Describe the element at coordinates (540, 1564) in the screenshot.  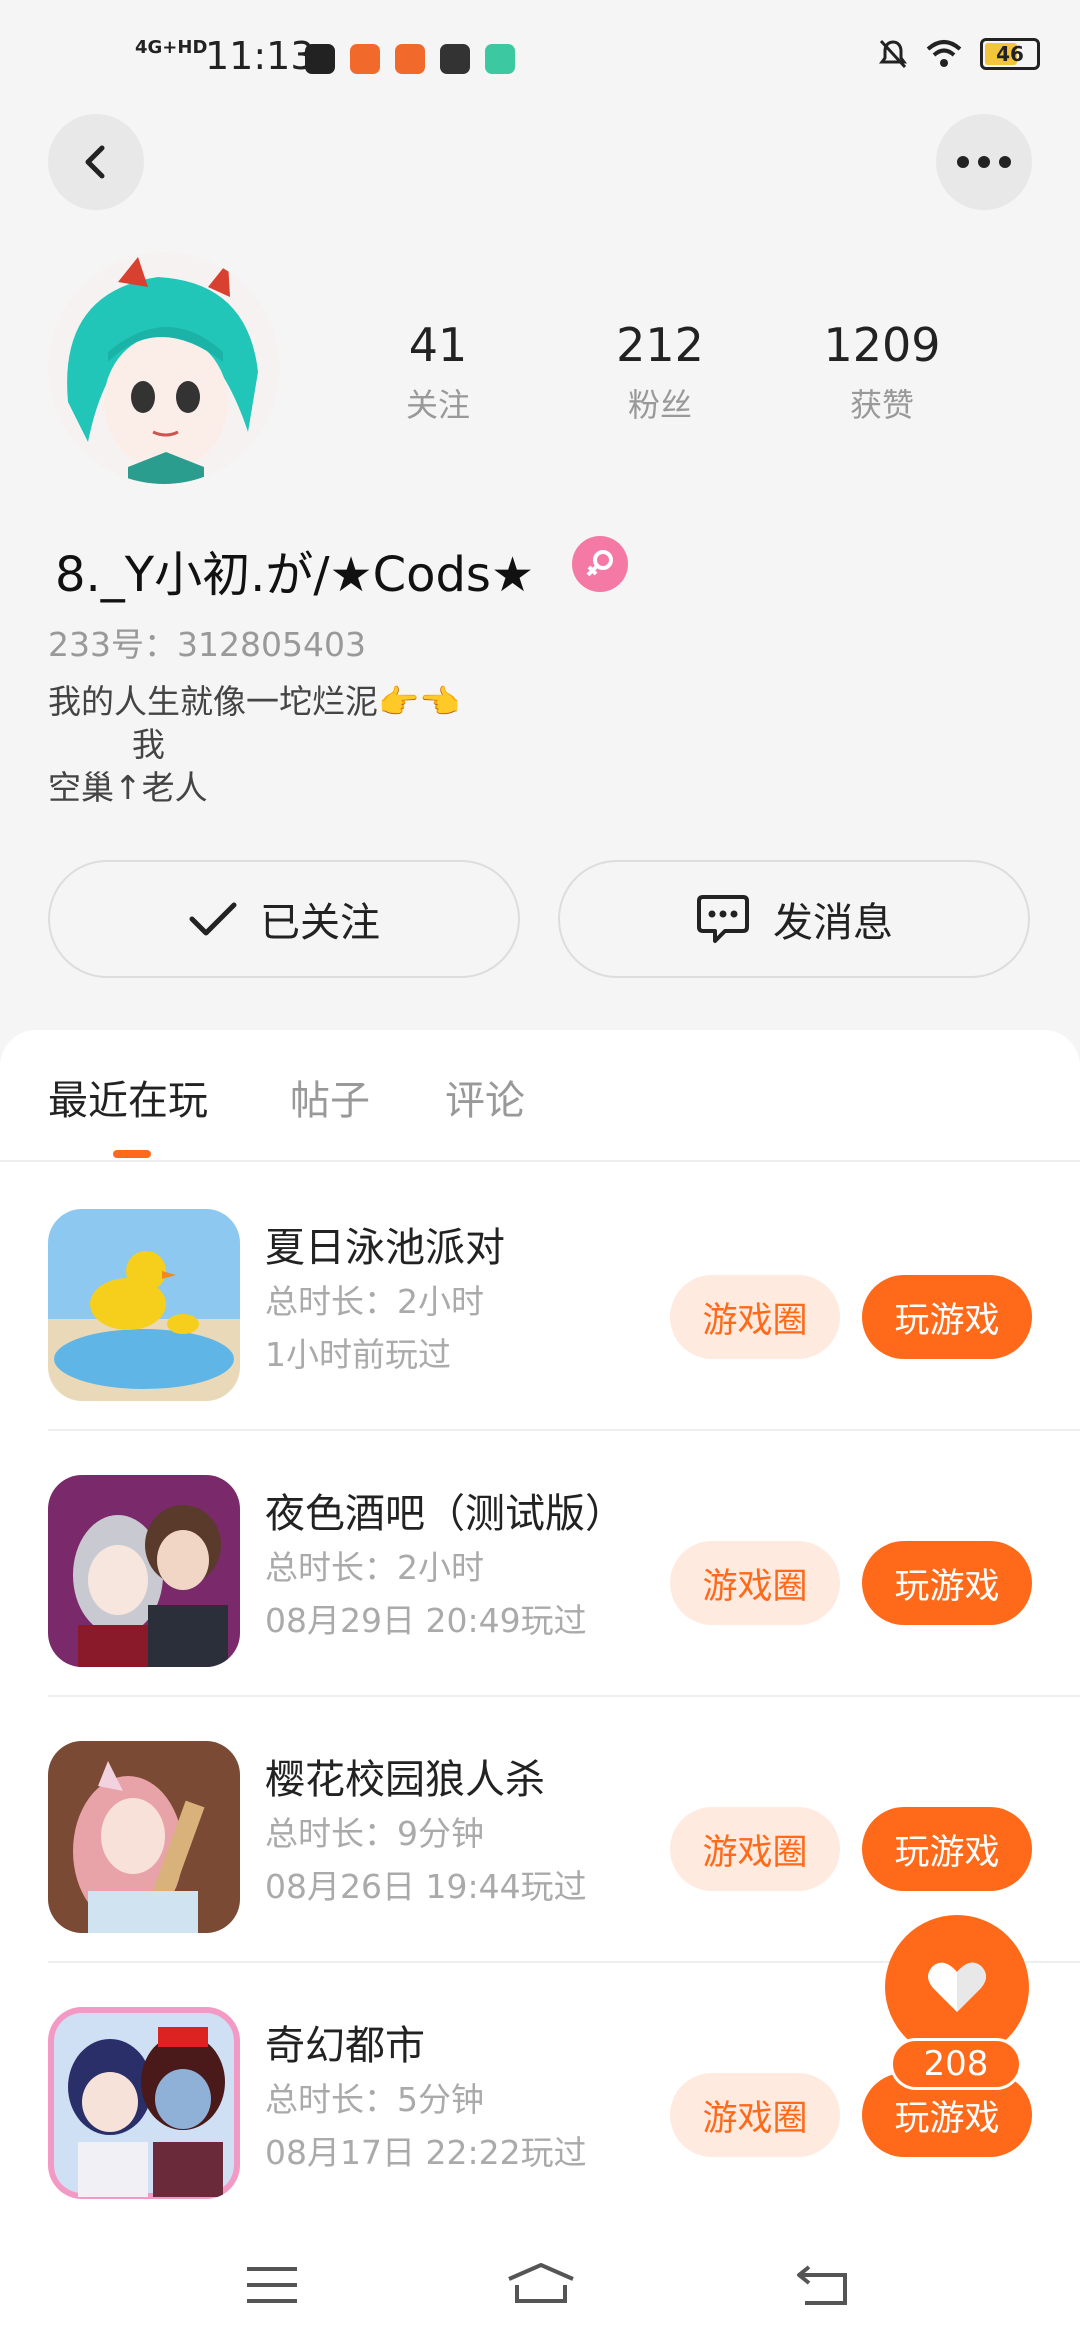
I see `game-list-item: 夜色酒吧（测试版） 总时长：2小时 08月29日 20:49玩过 游戏圈 玩游戏` at that location.